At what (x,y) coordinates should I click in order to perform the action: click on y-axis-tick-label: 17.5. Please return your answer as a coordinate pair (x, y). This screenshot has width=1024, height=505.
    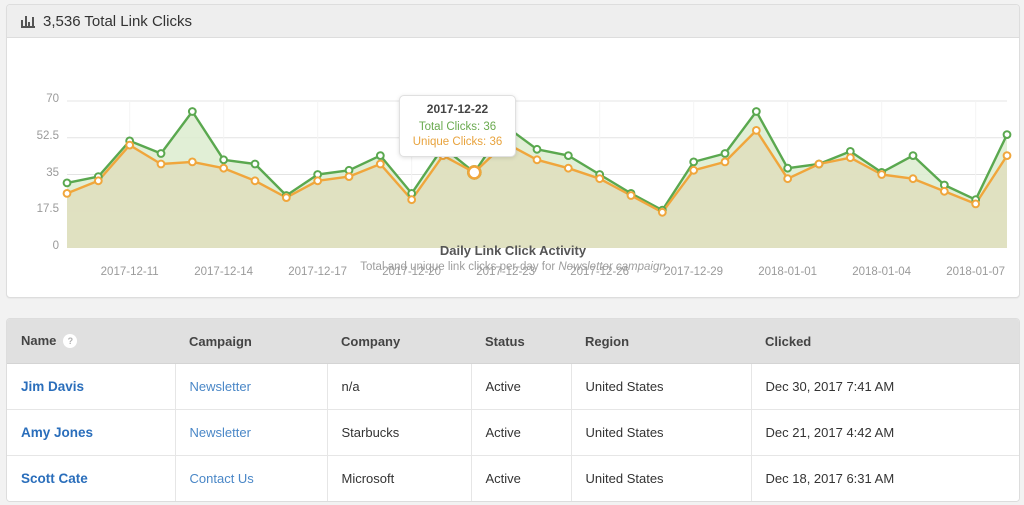
    Looking at the image, I should click on (47, 209).